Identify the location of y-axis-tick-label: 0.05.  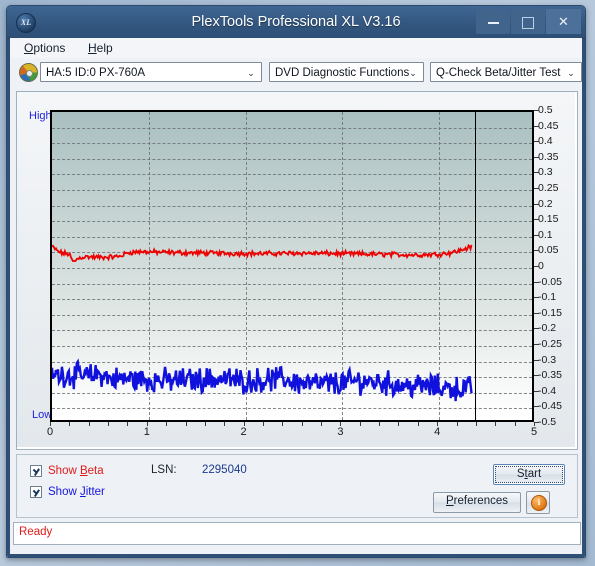
(548, 250).